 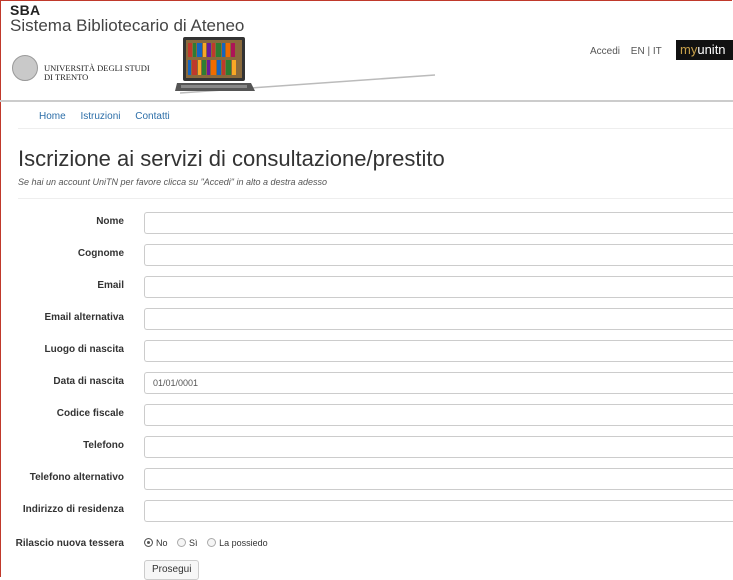 I want to click on email-alternativa-input, so click(x=438, y=319).